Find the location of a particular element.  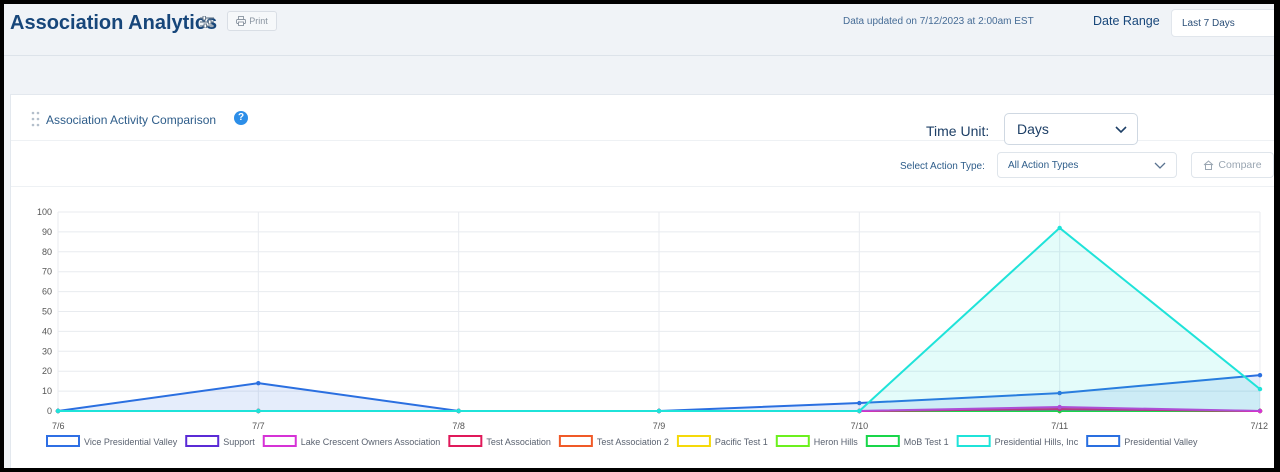

legend-label: Test Association is located at coordinates (518, 442).